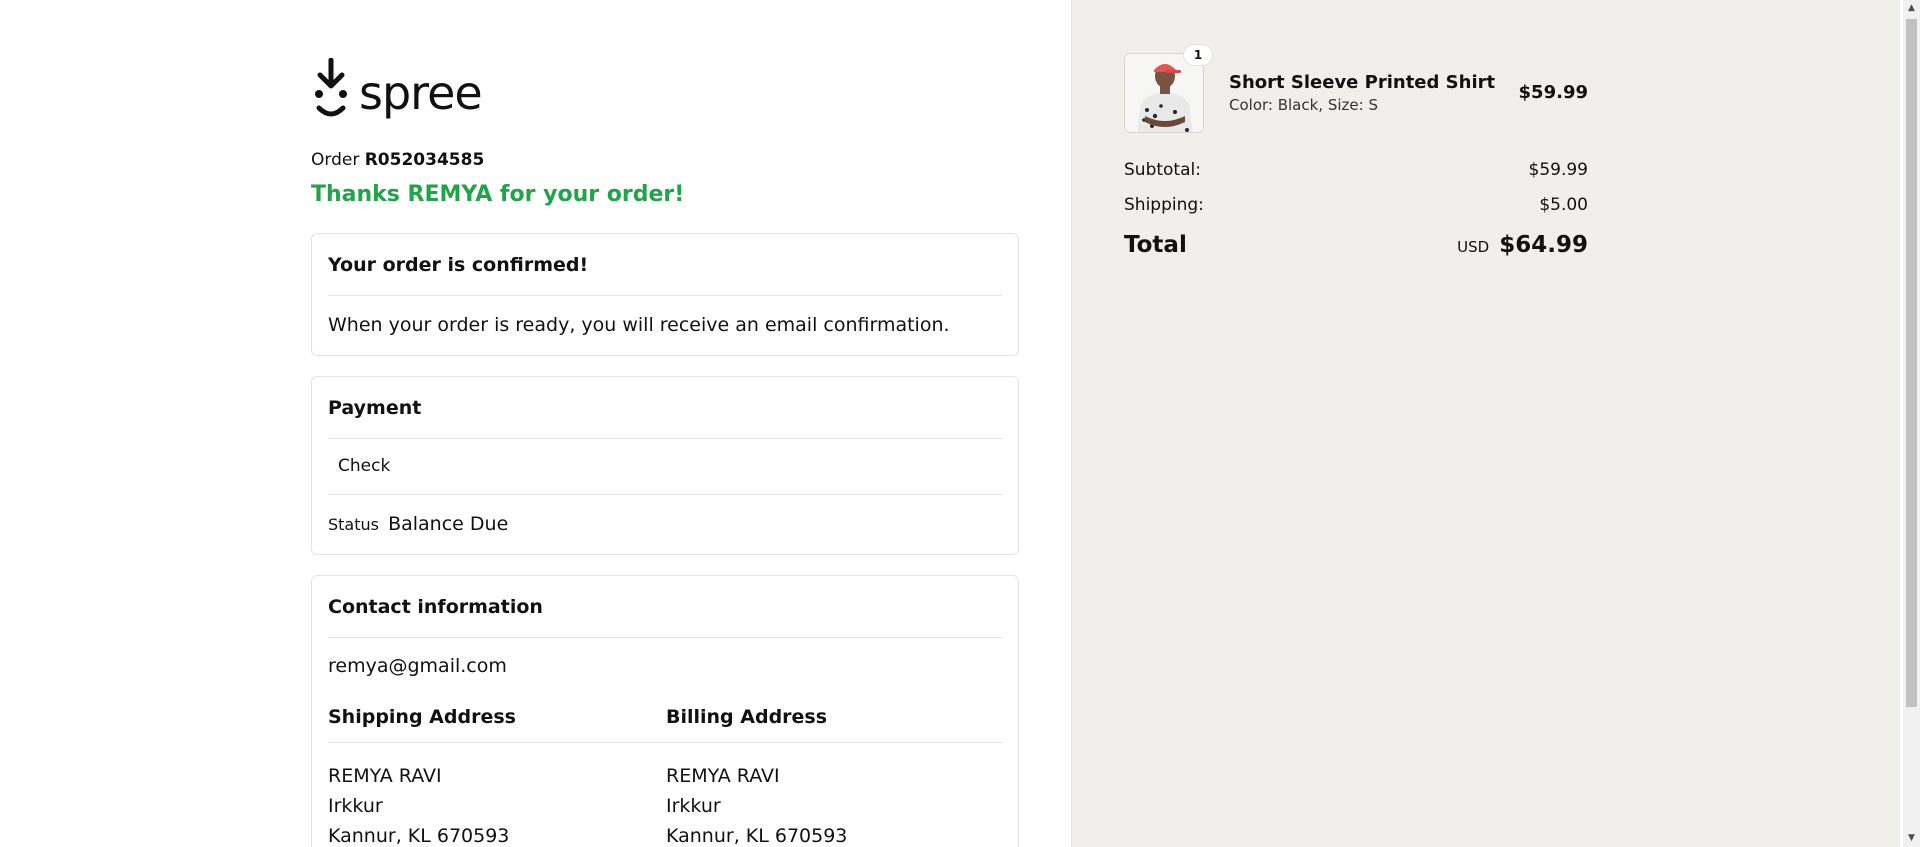  Describe the element at coordinates (1198, 55) in the screenshot. I see `quantity-badge: 1` at that location.